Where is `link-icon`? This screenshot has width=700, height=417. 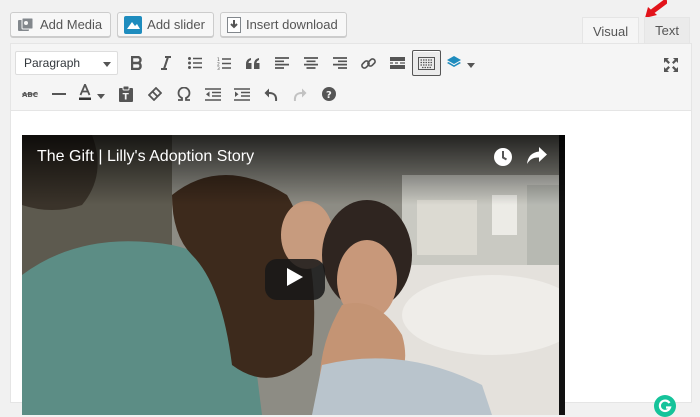 link-icon is located at coordinates (368, 63).